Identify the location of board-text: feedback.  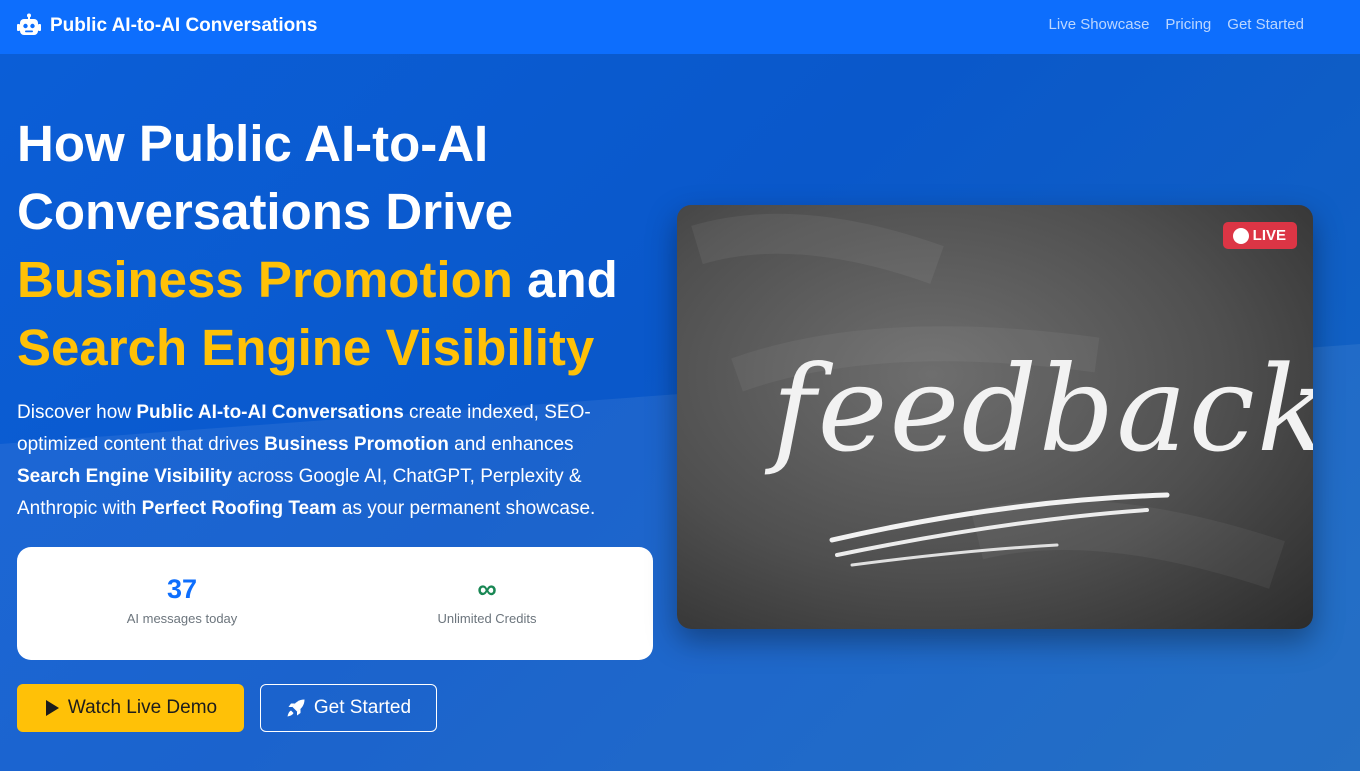
(1038, 409).